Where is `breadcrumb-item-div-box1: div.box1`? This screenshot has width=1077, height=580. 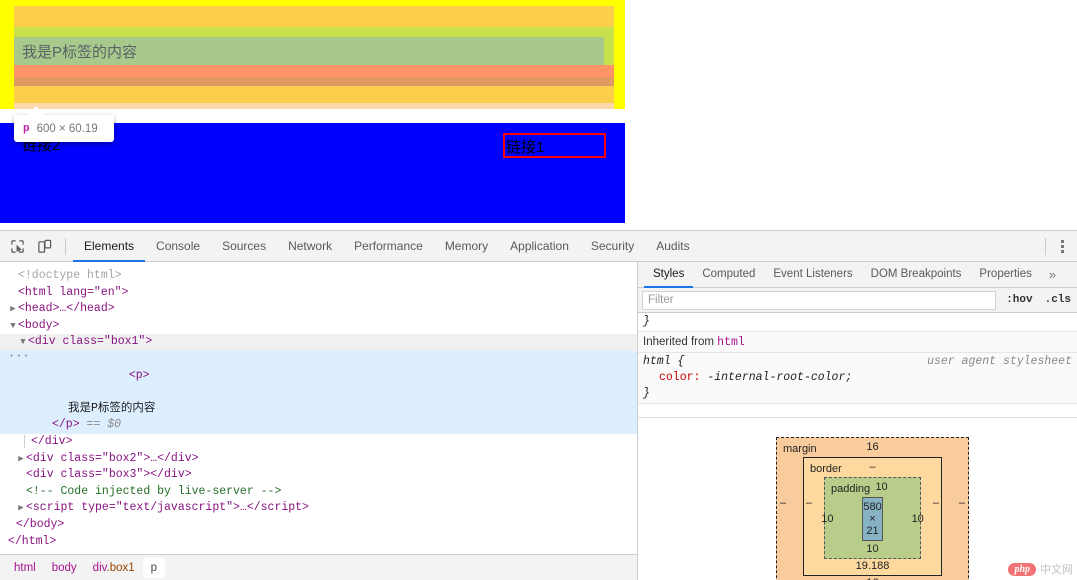 breadcrumb-item-div-box1: div.box1 is located at coordinates (114, 568).